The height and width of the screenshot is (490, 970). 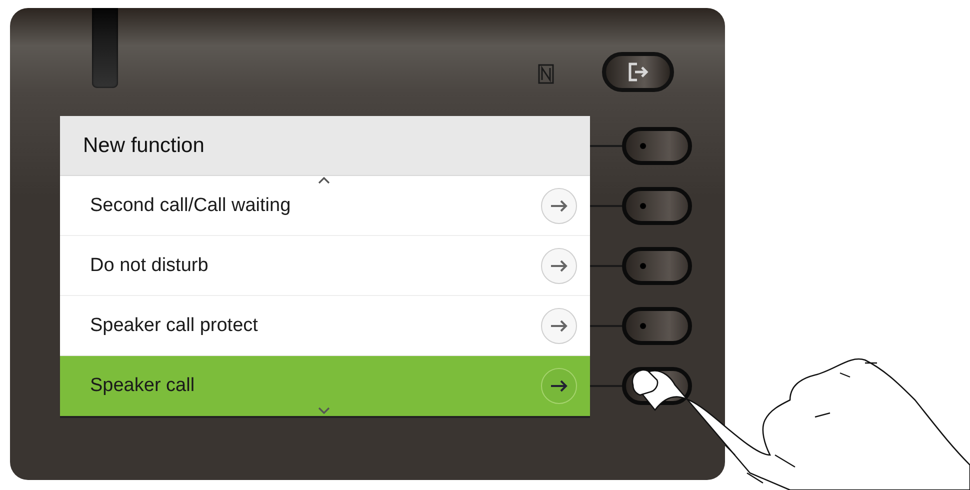 What do you see at coordinates (325, 206) in the screenshot?
I see `menu-item: Second call/Call waiting` at bounding box center [325, 206].